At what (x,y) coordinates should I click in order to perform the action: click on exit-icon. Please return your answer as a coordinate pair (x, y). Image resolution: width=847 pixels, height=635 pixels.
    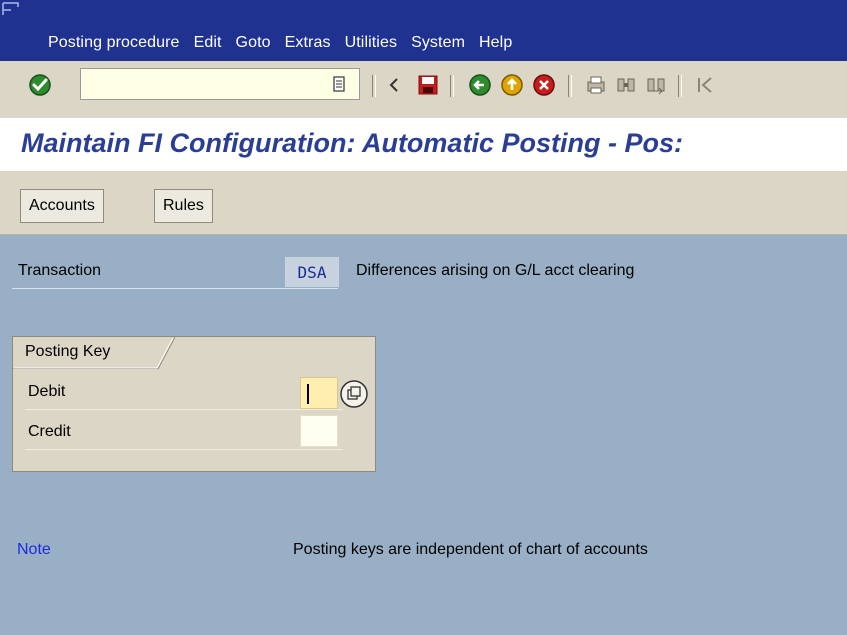
    Looking at the image, I should click on (512, 85).